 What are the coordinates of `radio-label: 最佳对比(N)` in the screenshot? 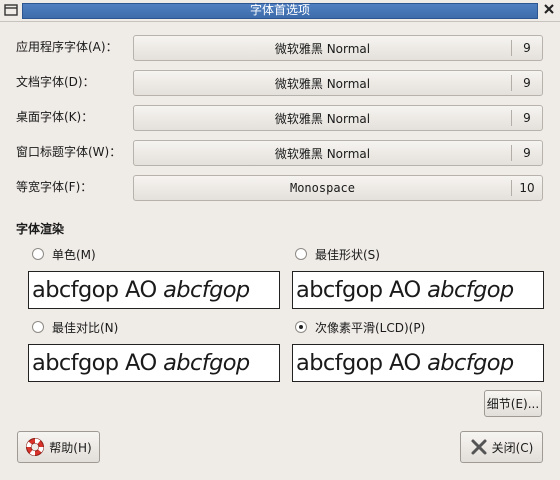 It's located at (85, 327).